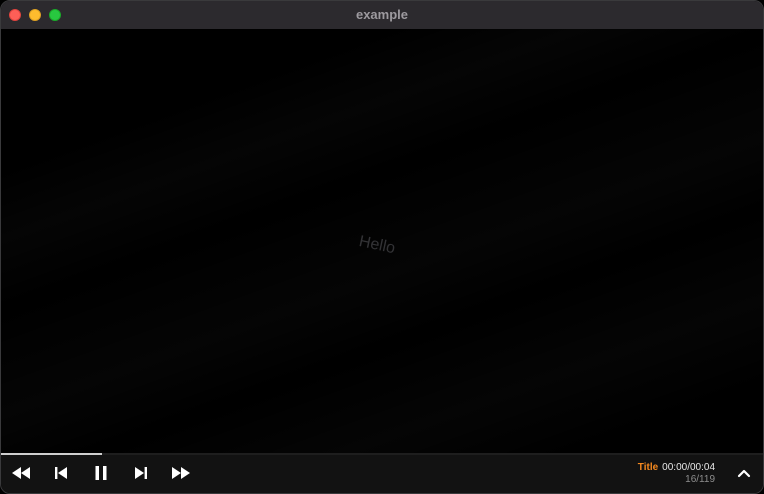 This screenshot has height=494, width=764. I want to click on skip-next-icon, so click(141, 473).